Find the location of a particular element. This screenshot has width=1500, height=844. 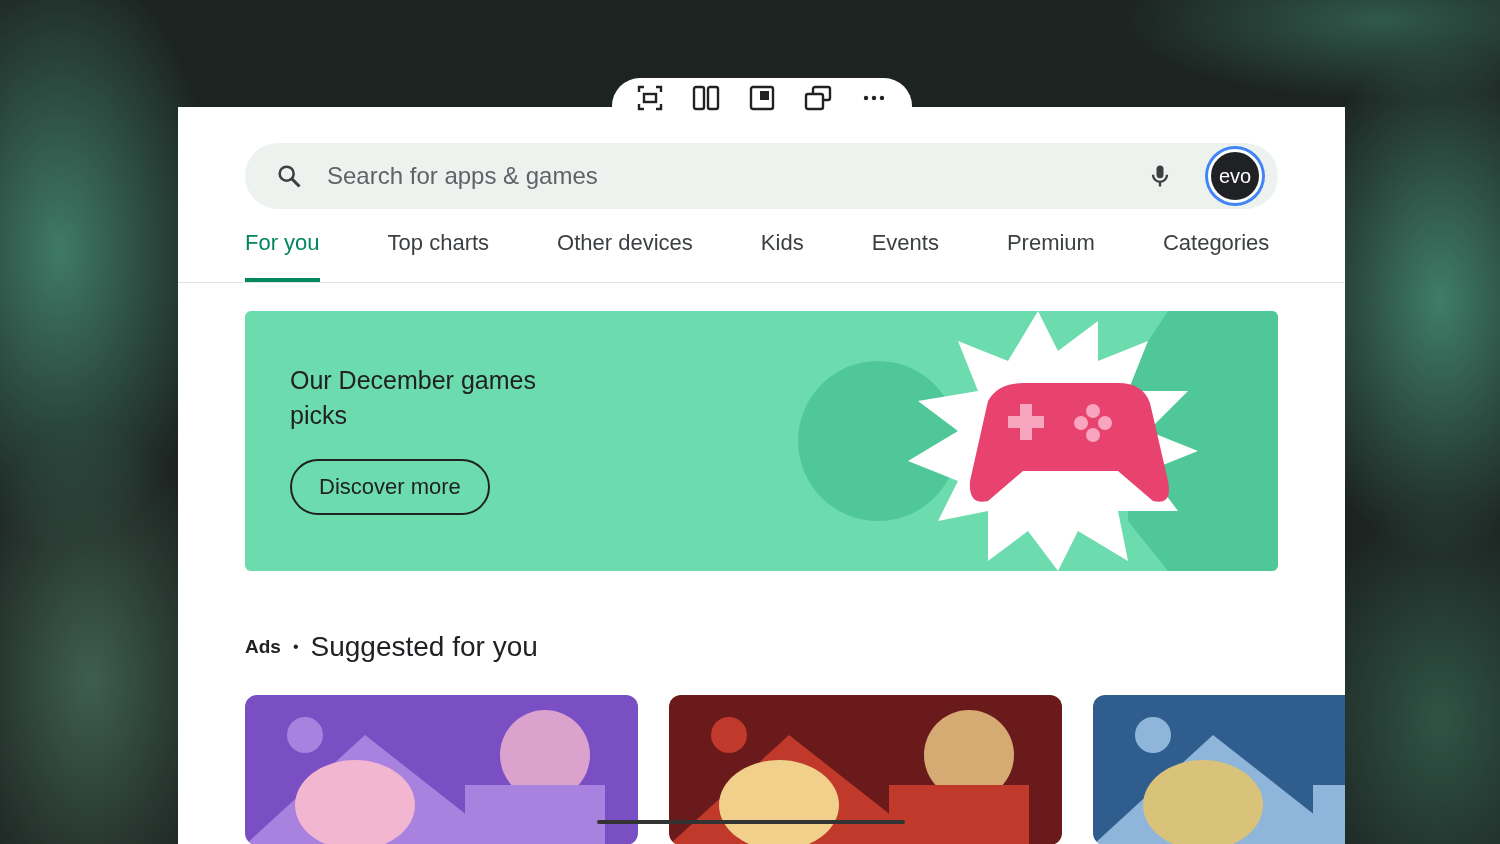

search-field: Search for apps & games evo is located at coordinates (761, 176).